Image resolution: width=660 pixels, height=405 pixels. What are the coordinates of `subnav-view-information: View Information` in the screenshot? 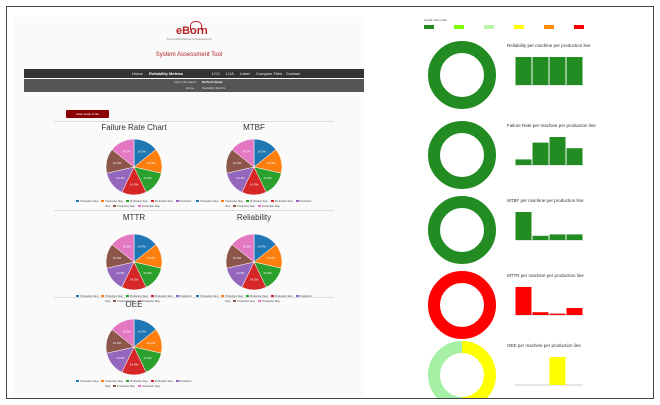 It's located at (185, 82).